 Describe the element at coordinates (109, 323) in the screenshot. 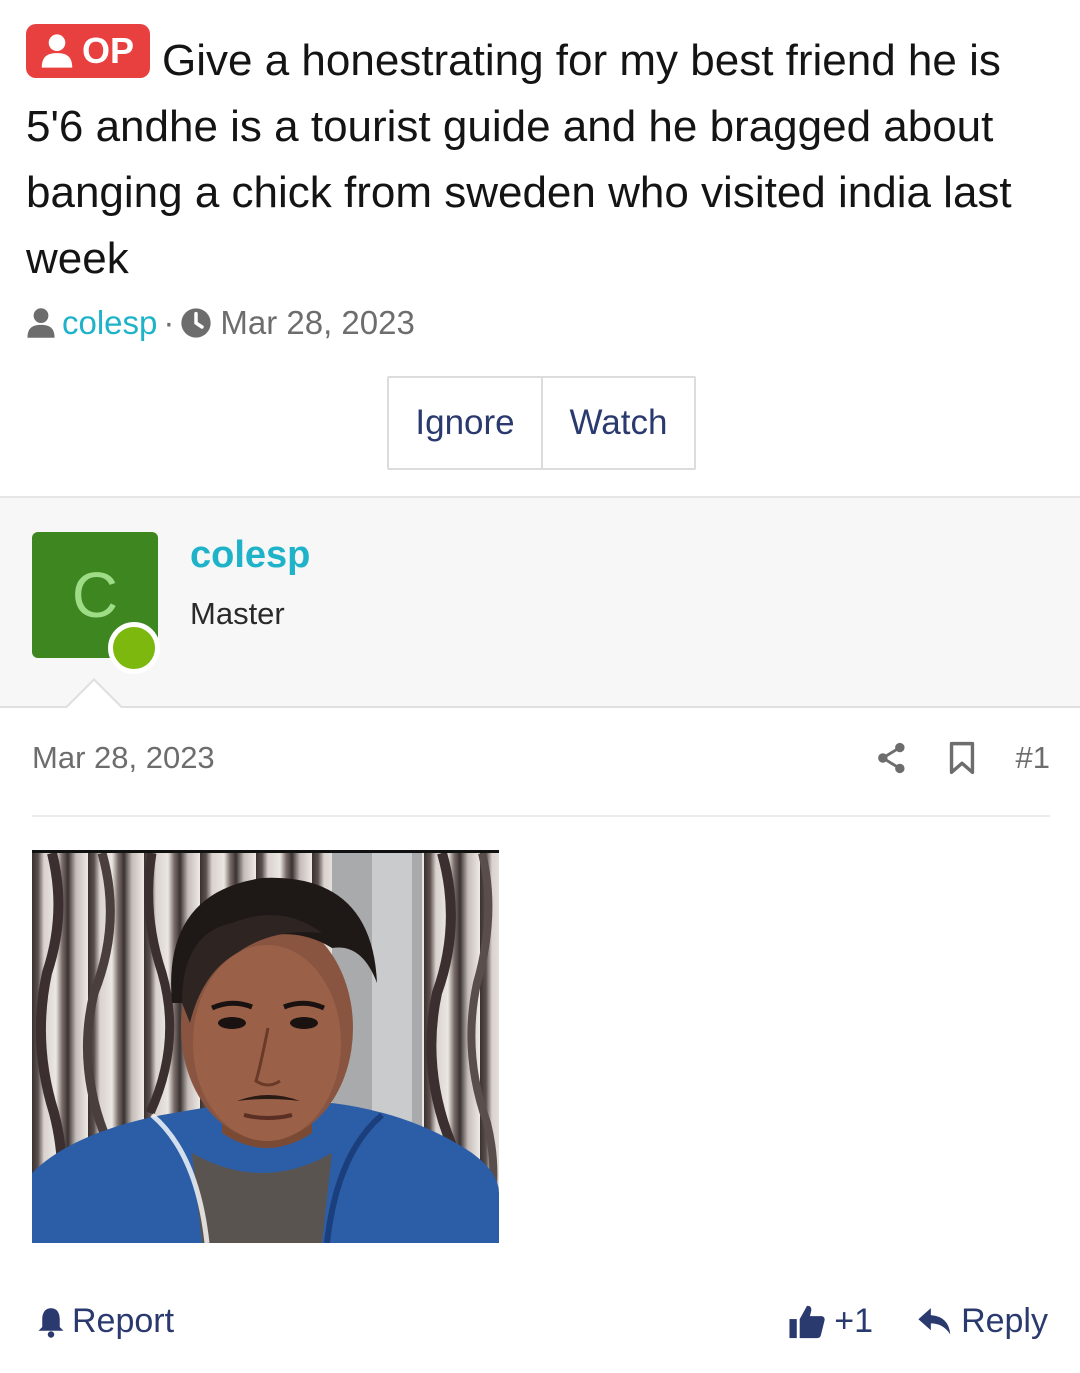

I see `thread-author-link: colesp` at that location.